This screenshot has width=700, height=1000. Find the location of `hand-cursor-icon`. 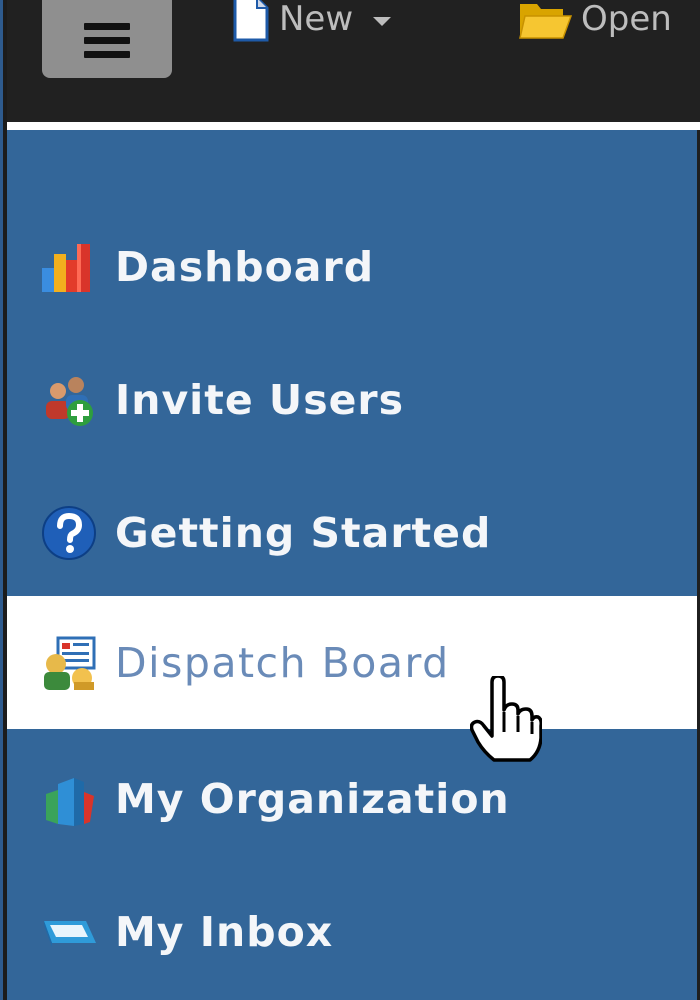

hand-cursor-icon is located at coordinates (506, 719).